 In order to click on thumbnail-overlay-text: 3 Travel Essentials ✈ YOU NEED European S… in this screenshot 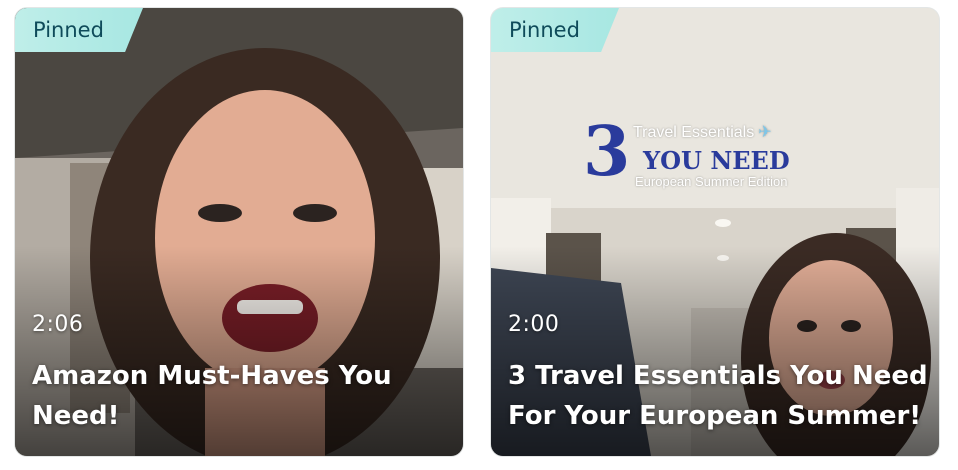, I will do `click(703, 156)`.